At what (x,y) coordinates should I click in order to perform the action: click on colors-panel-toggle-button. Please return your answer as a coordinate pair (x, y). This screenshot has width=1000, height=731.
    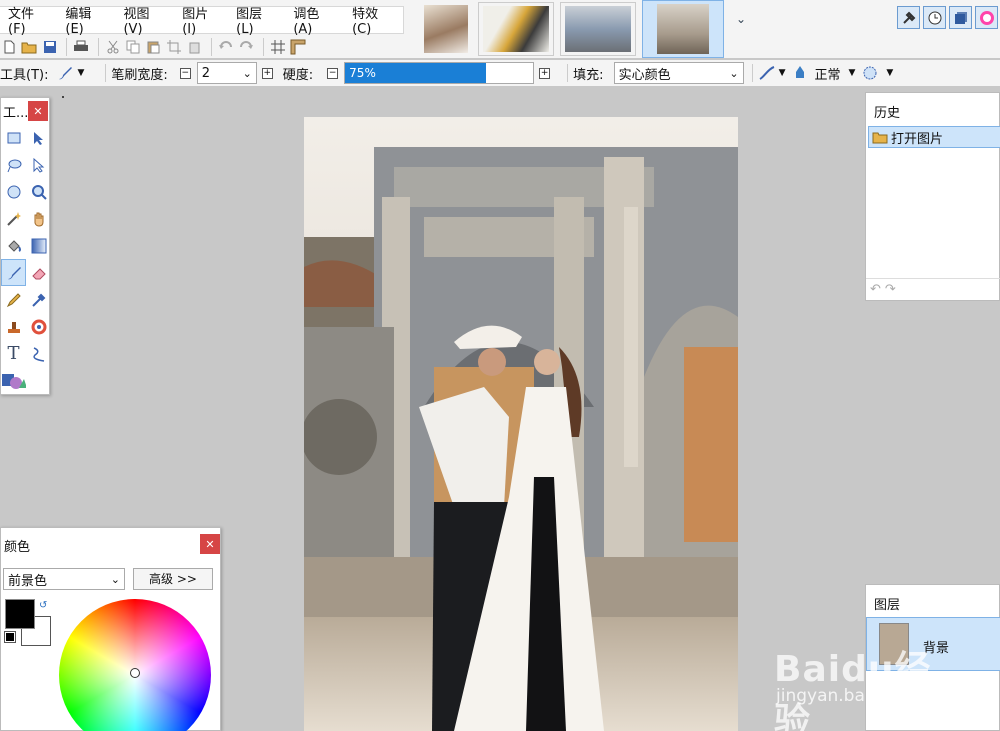
    Looking at the image, I should click on (986, 17).